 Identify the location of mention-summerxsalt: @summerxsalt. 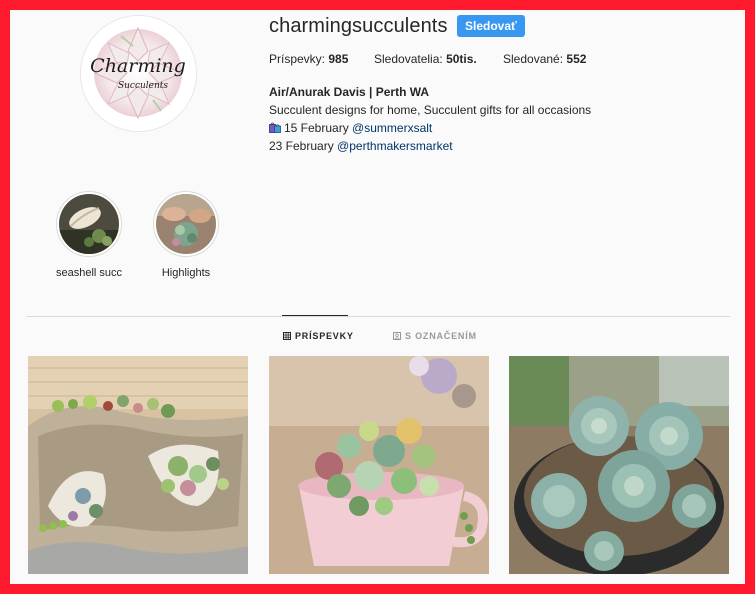
(392, 128).